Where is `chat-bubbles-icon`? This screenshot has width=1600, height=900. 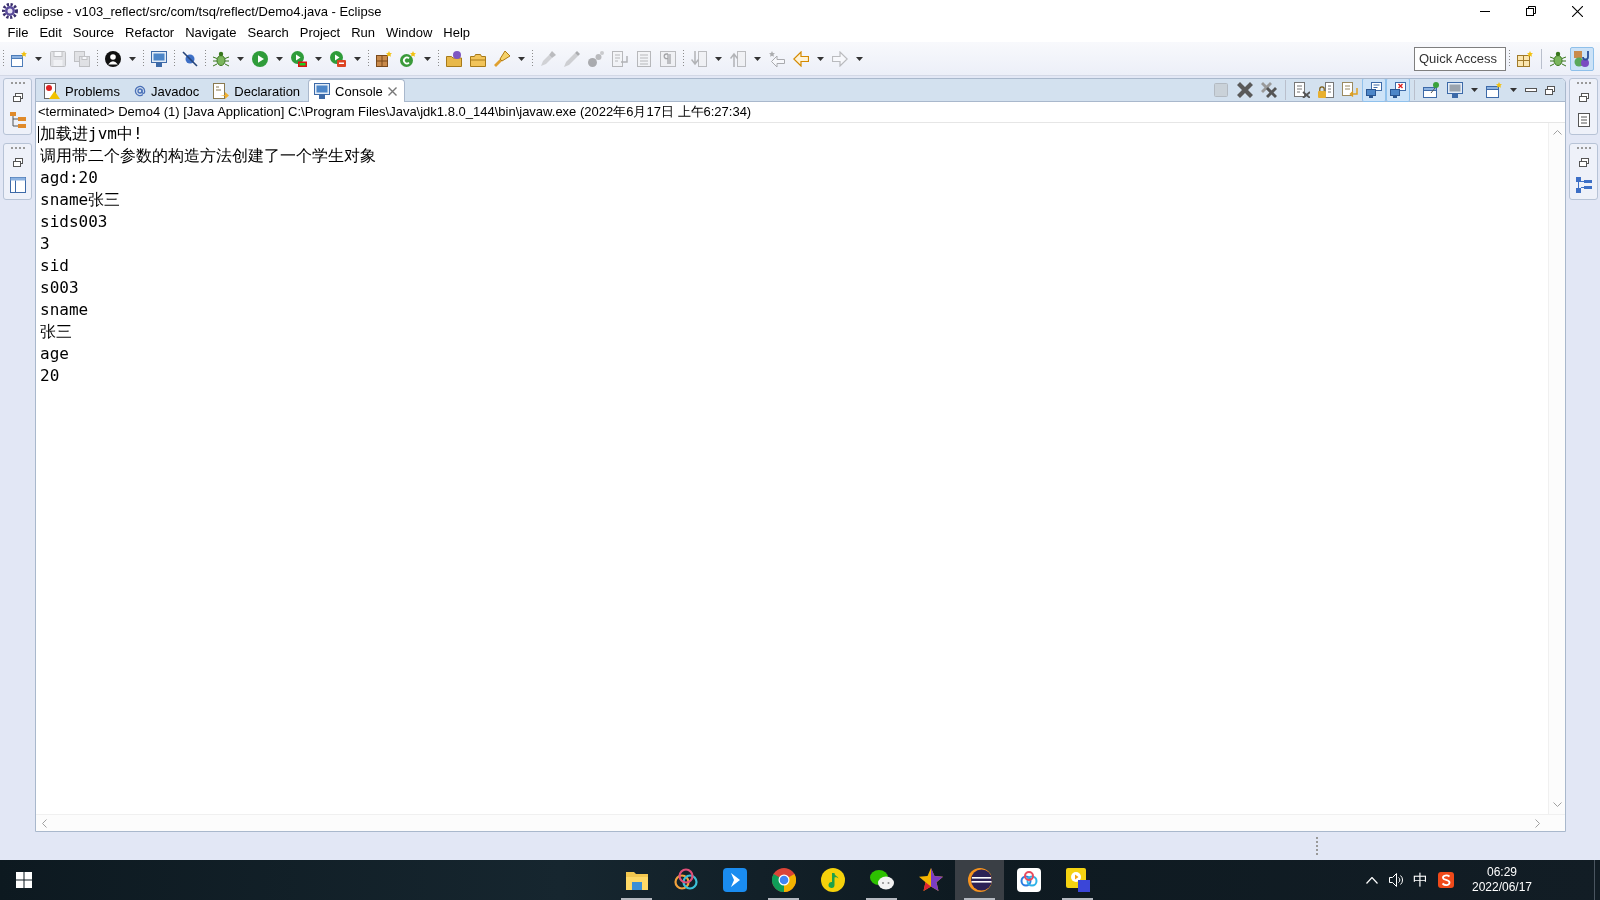 chat-bubbles-icon is located at coordinates (881, 880).